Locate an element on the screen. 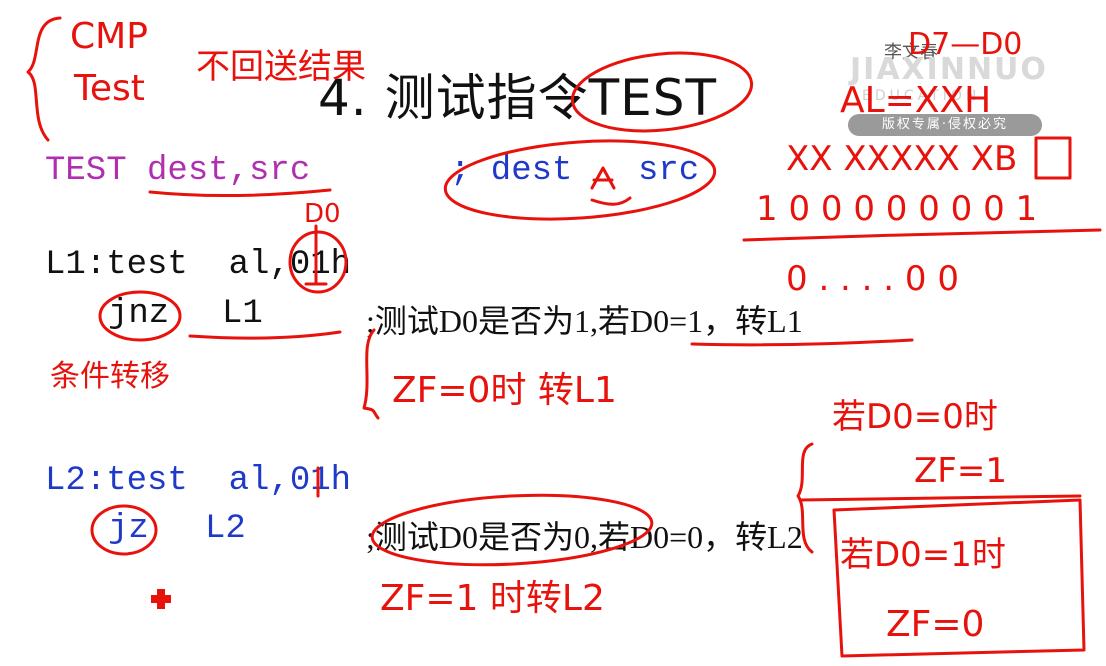 The image size is (1106, 666). watermark-sub: EDUCATION is located at coordinates (921, 96).